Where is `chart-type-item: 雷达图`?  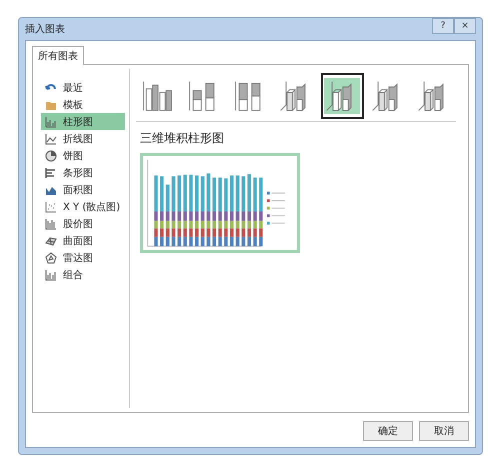 chart-type-item: 雷达图 is located at coordinates (83, 257).